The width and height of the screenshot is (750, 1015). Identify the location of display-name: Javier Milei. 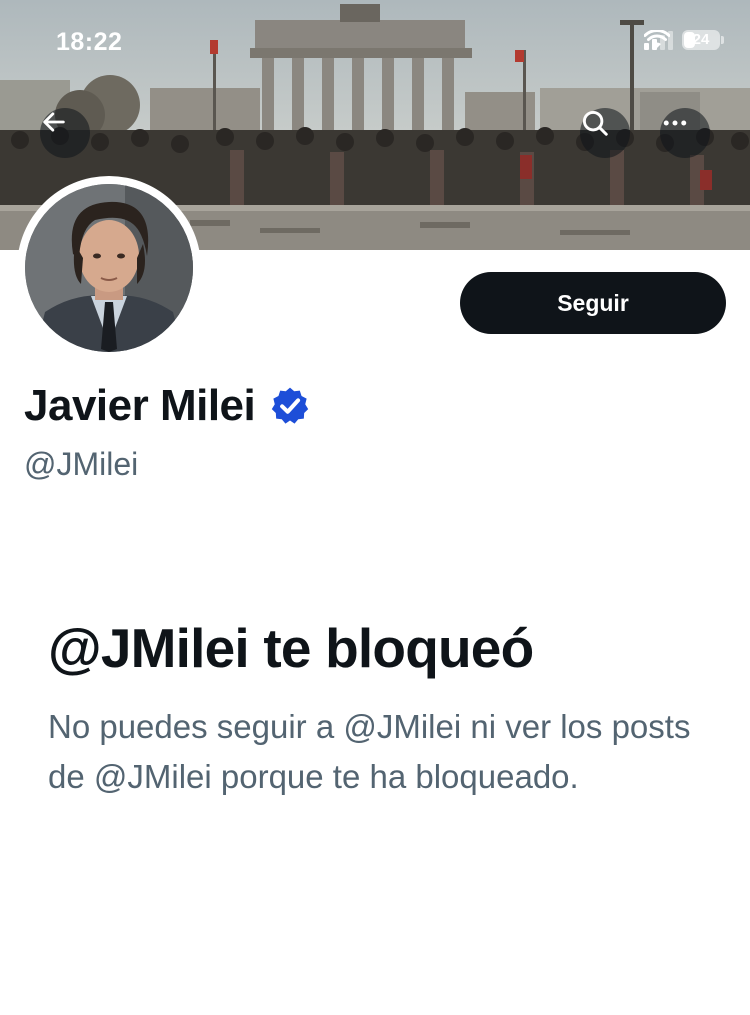
(140, 405).